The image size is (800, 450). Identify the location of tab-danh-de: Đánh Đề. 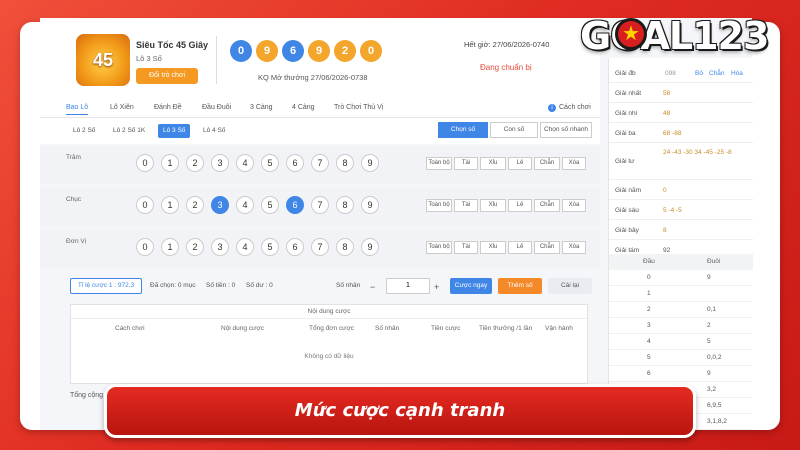
(168, 107).